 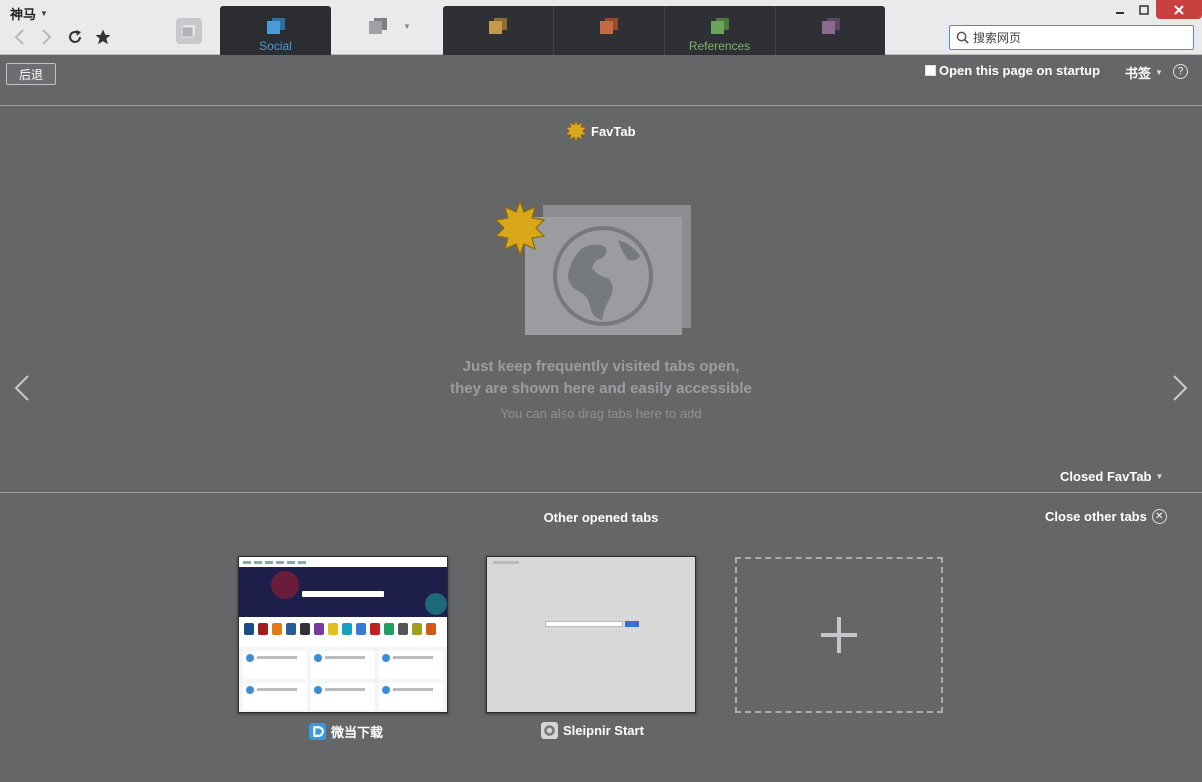 I want to click on reload-icon, so click(x=75, y=36).